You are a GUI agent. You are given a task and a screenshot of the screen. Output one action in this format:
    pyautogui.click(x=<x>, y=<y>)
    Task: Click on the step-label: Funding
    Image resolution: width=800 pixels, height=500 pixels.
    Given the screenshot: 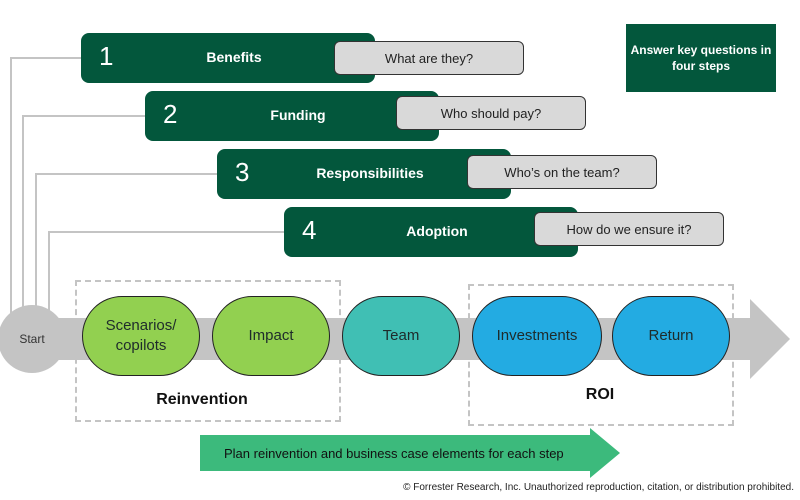 What is the action you would take?
    pyautogui.click(x=298, y=115)
    